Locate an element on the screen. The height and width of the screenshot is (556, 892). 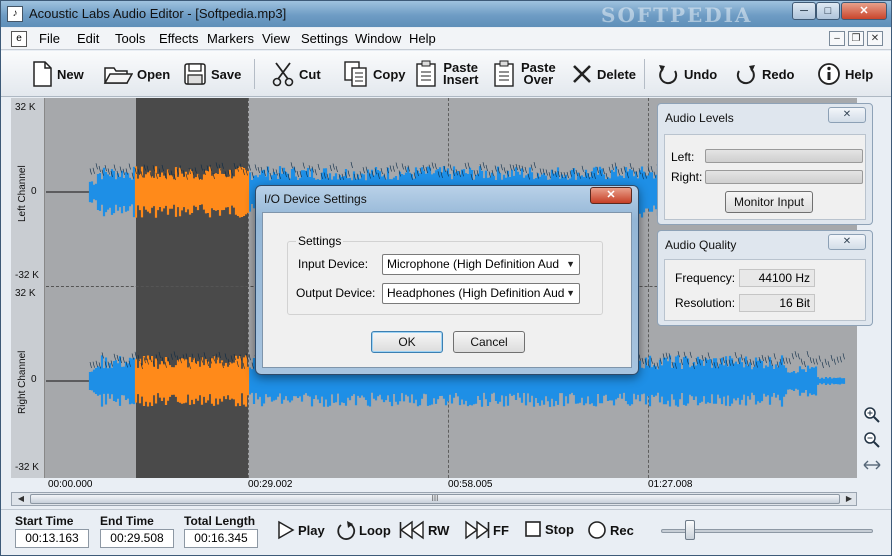
save-button: Save is located at coordinates (212, 74).